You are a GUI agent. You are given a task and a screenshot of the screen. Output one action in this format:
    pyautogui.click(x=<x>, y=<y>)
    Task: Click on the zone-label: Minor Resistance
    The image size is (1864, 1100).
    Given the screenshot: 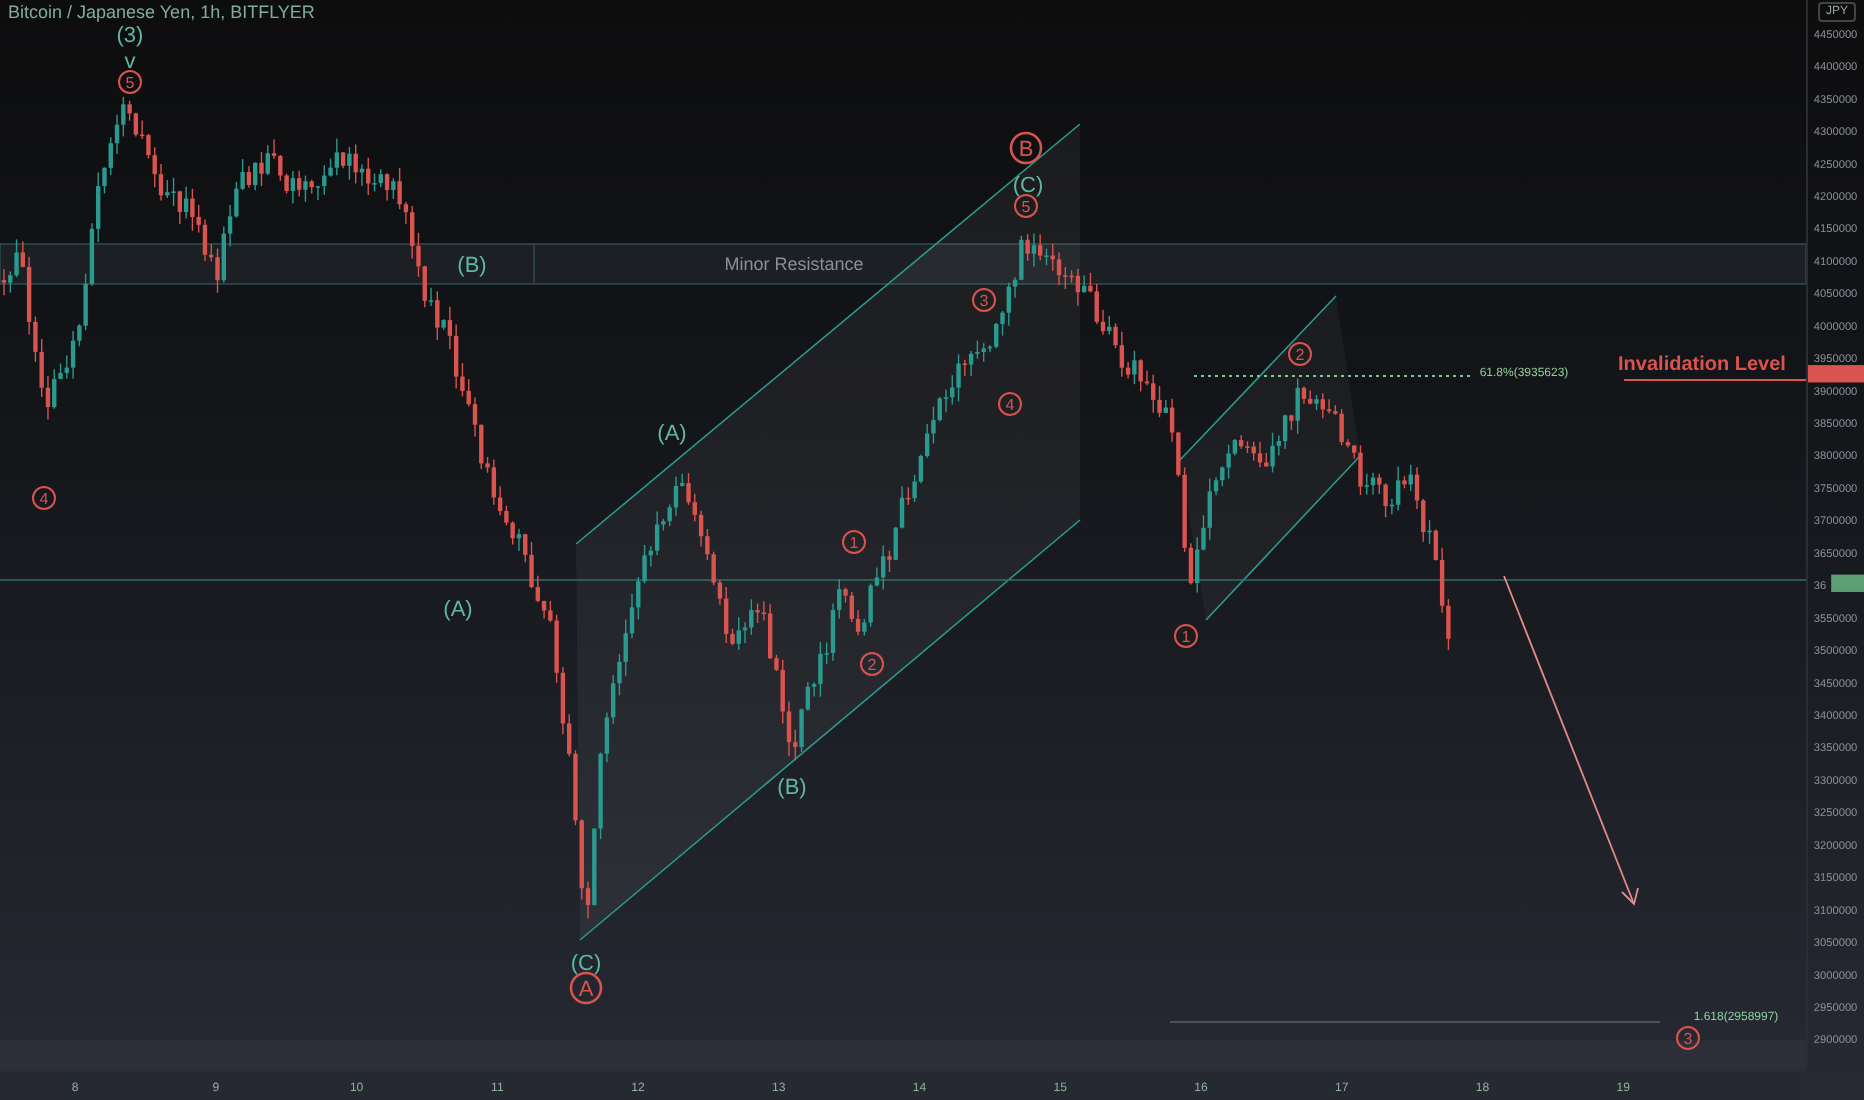 What is the action you would take?
    pyautogui.click(x=794, y=264)
    